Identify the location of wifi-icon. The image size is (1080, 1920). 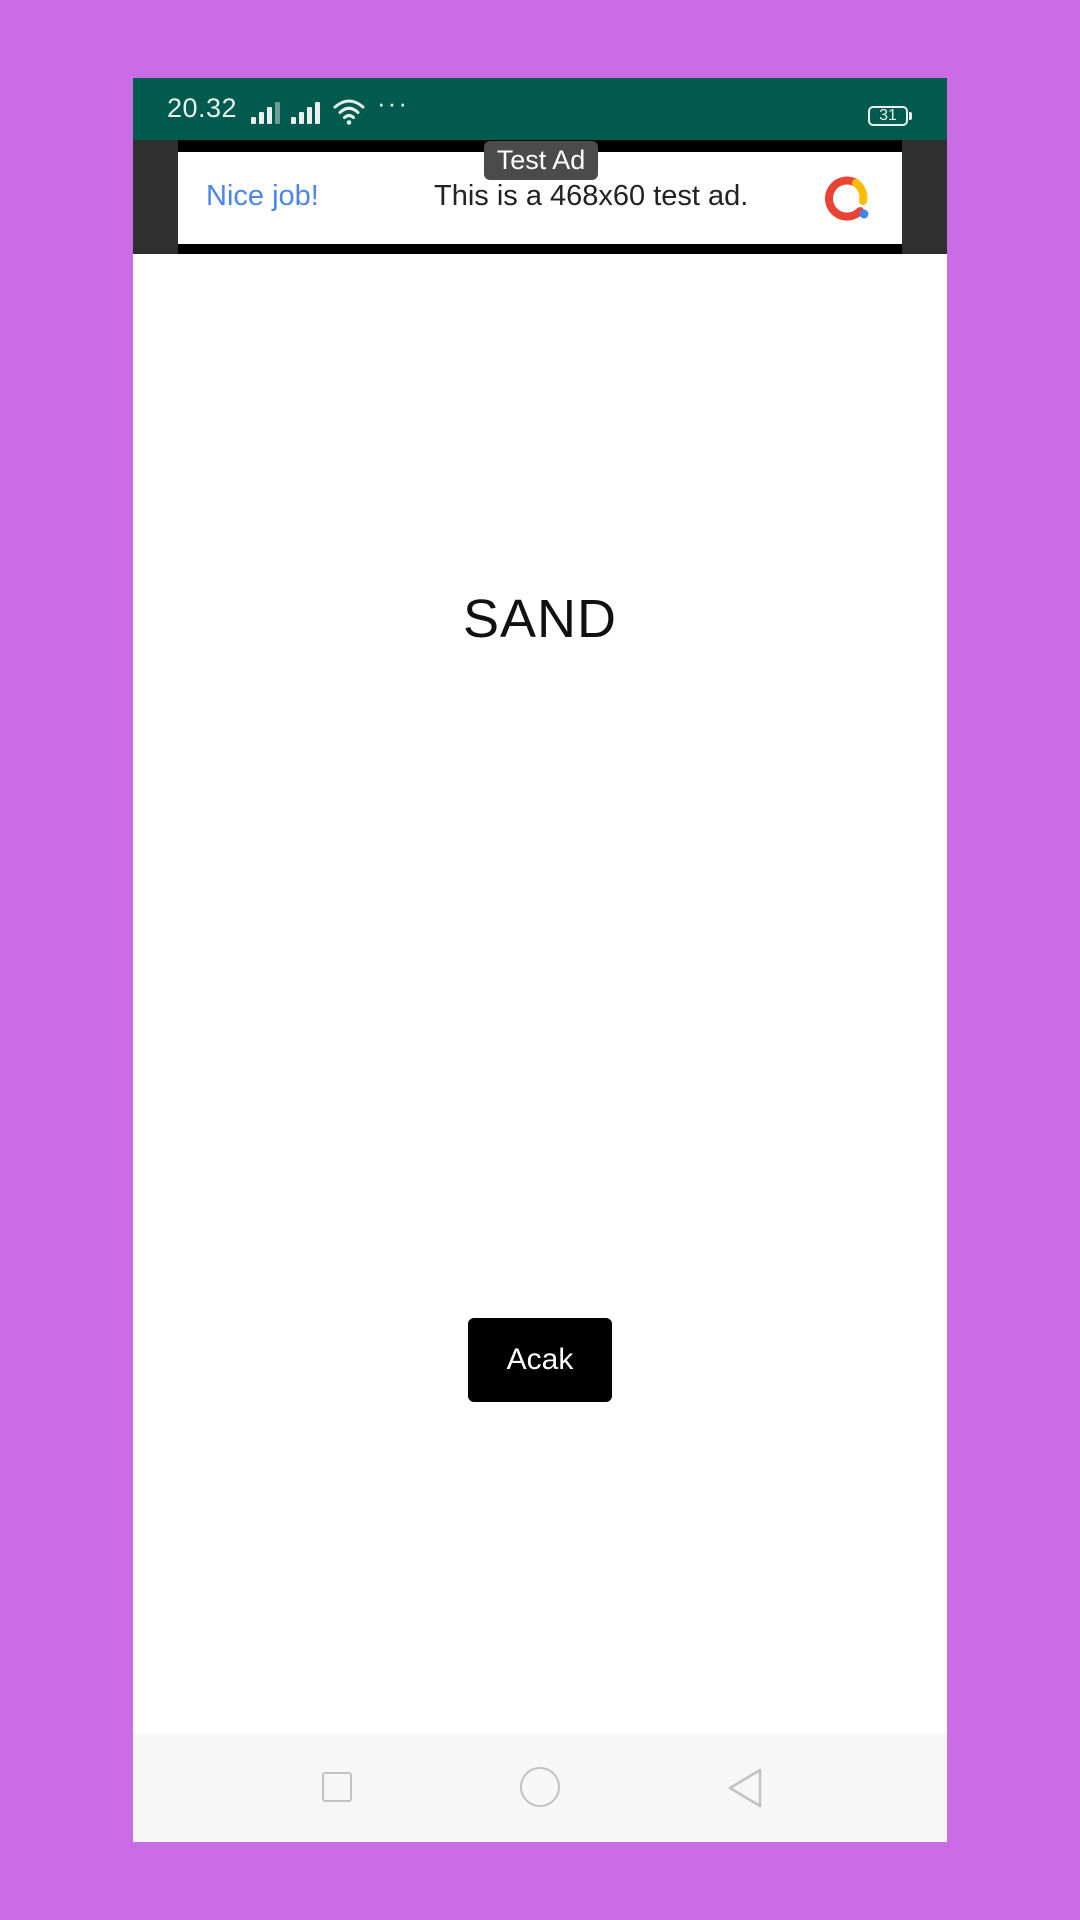
(349, 112).